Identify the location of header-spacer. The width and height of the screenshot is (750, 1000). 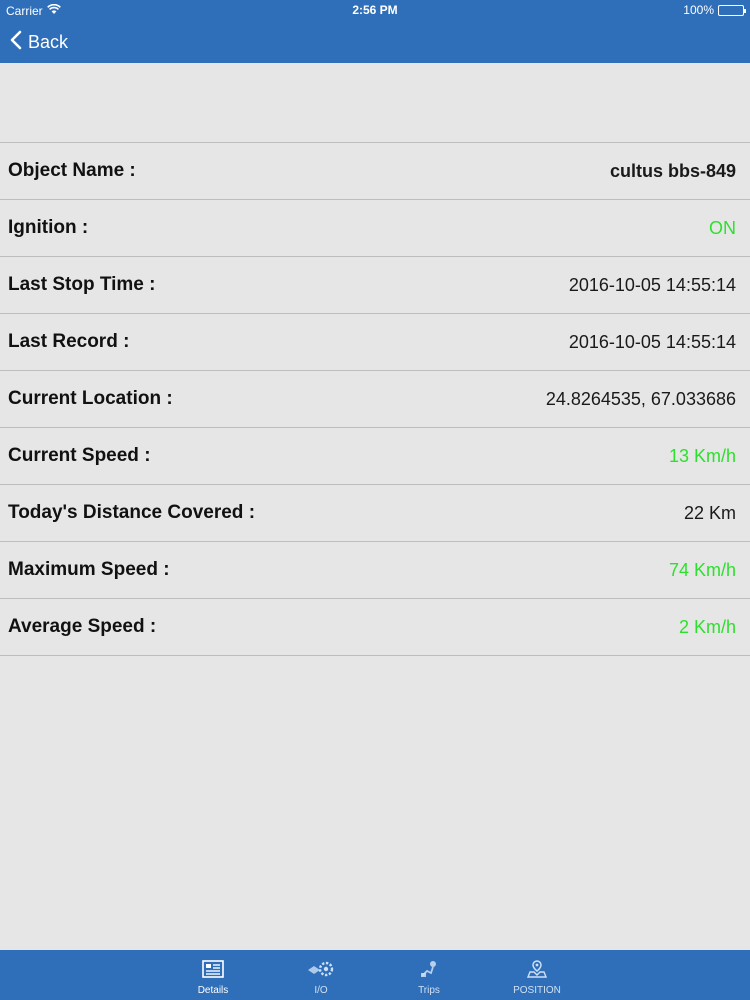
(375, 103).